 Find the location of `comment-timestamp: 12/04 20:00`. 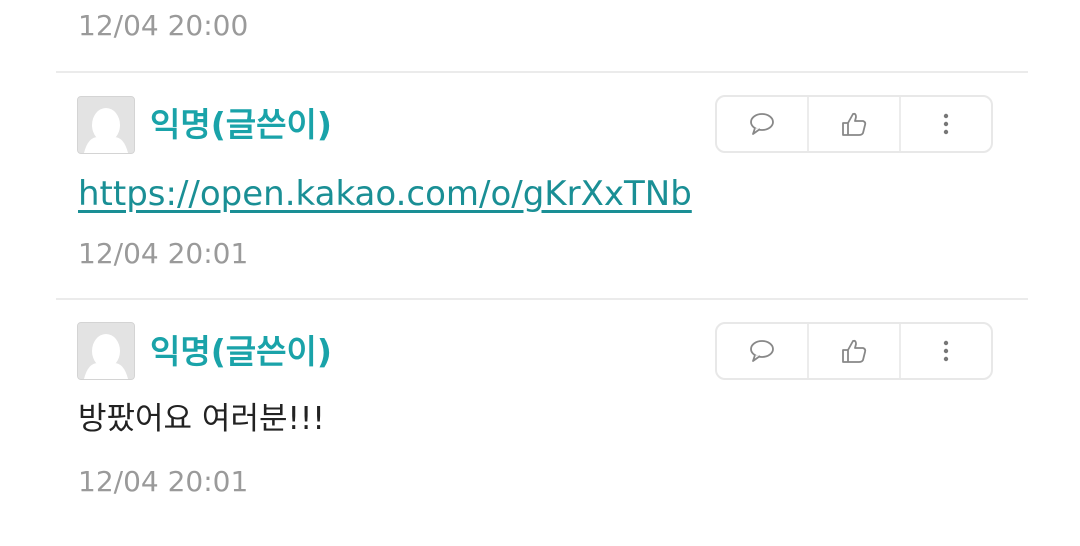

comment-timestamp: 12/04 20:00 is located at coordinates (163, 25).